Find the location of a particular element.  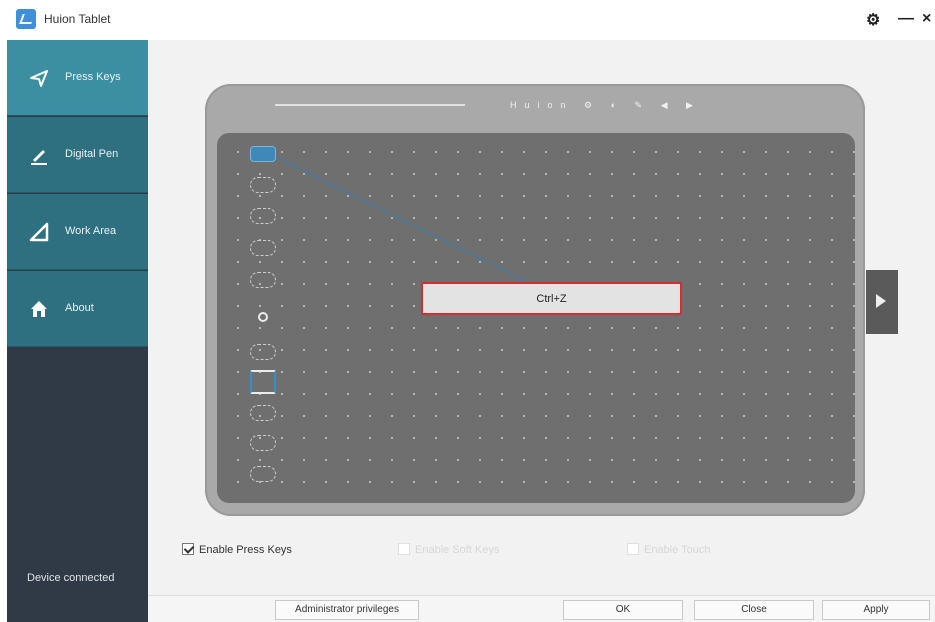

key-assignment-value: Ctrl+Z is located at coordinates (551, 299).